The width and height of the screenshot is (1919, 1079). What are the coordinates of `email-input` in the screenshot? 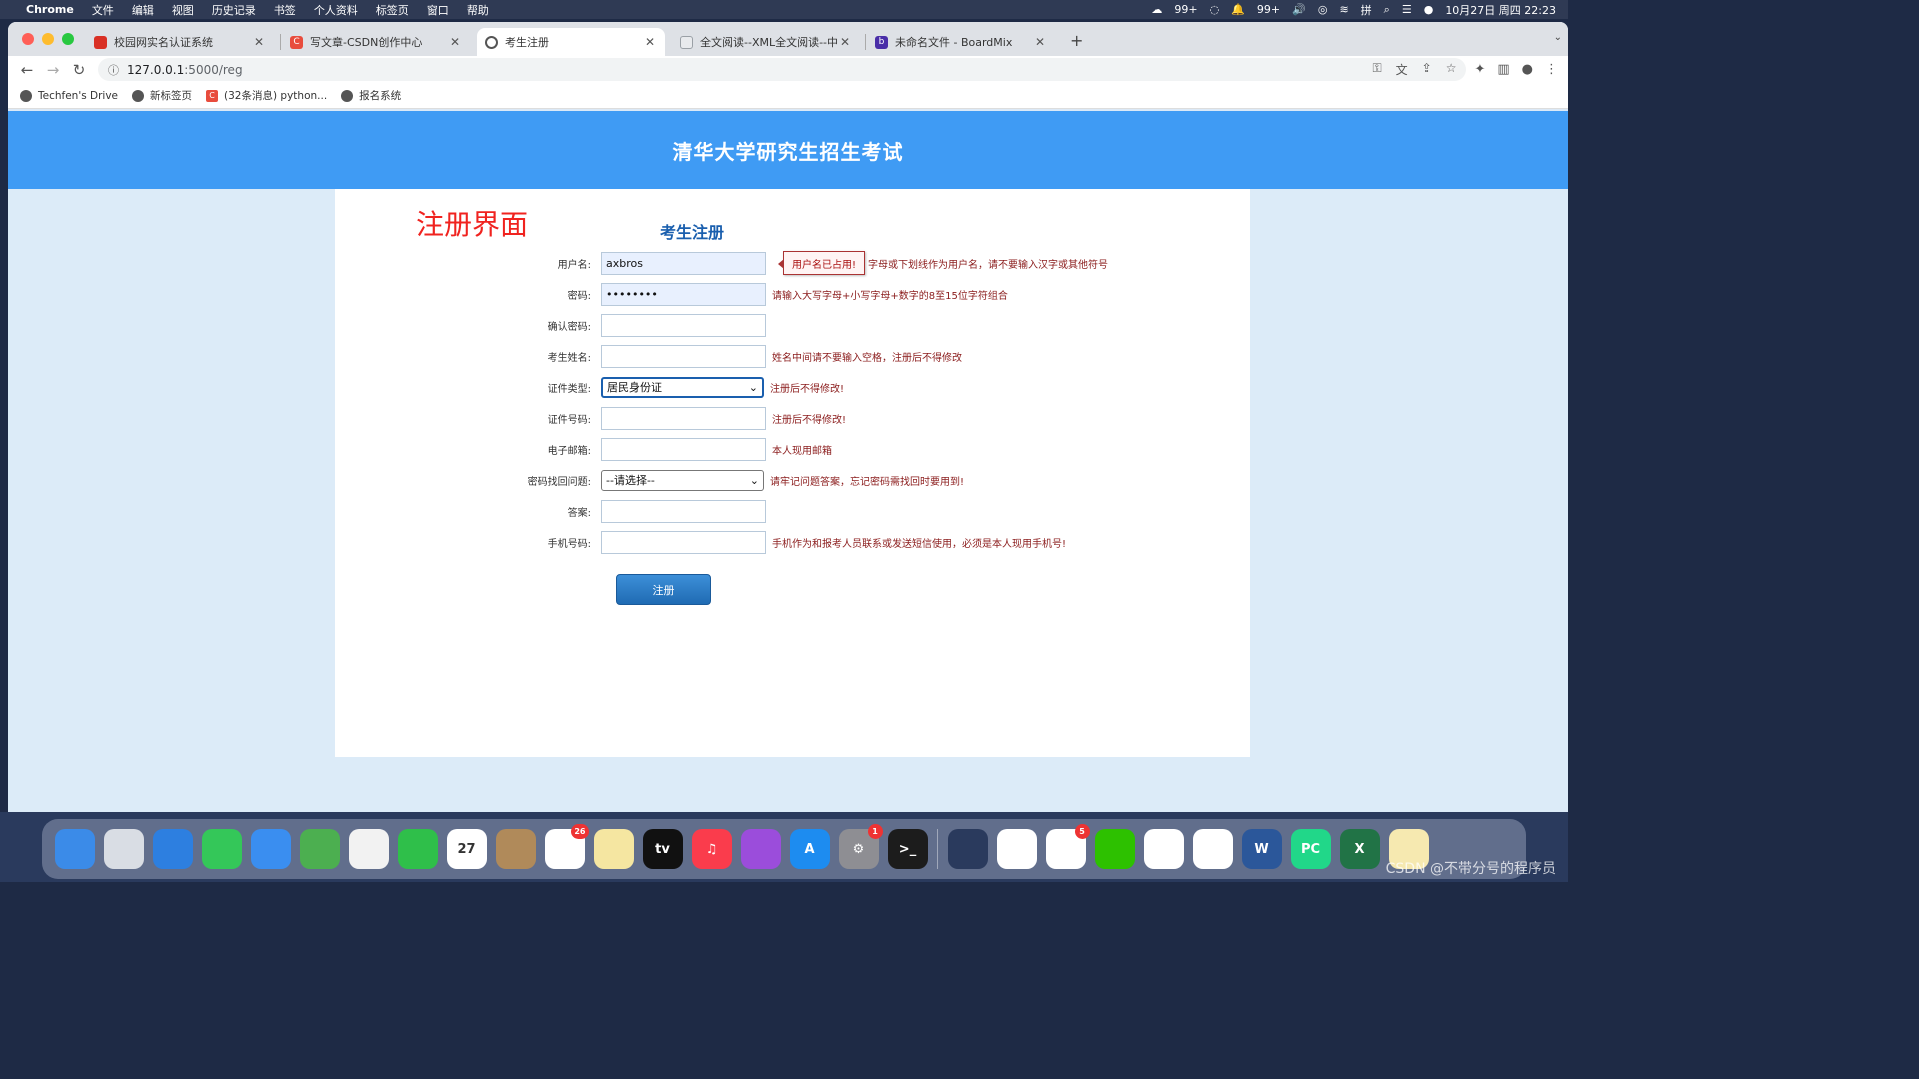 It's located at (683, 449).